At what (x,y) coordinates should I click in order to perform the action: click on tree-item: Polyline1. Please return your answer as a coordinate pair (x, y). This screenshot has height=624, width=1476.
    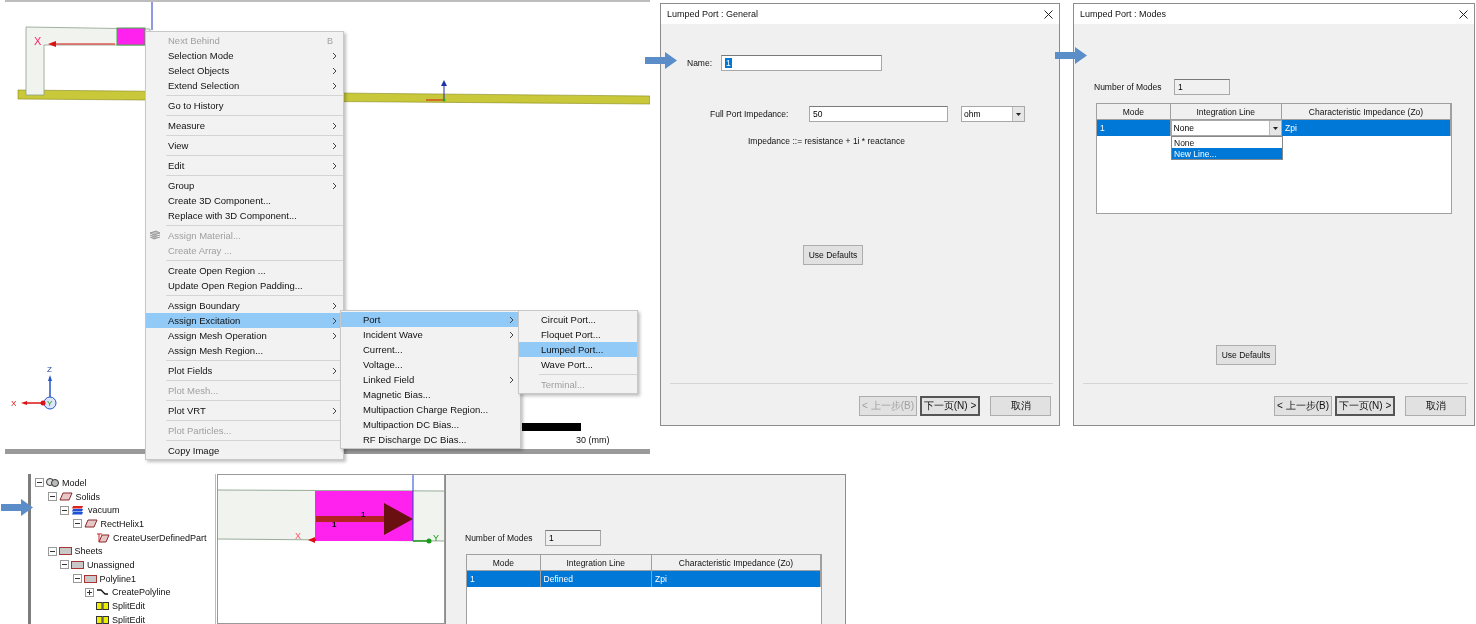
    Looking at the image, I should click on (125, 578).